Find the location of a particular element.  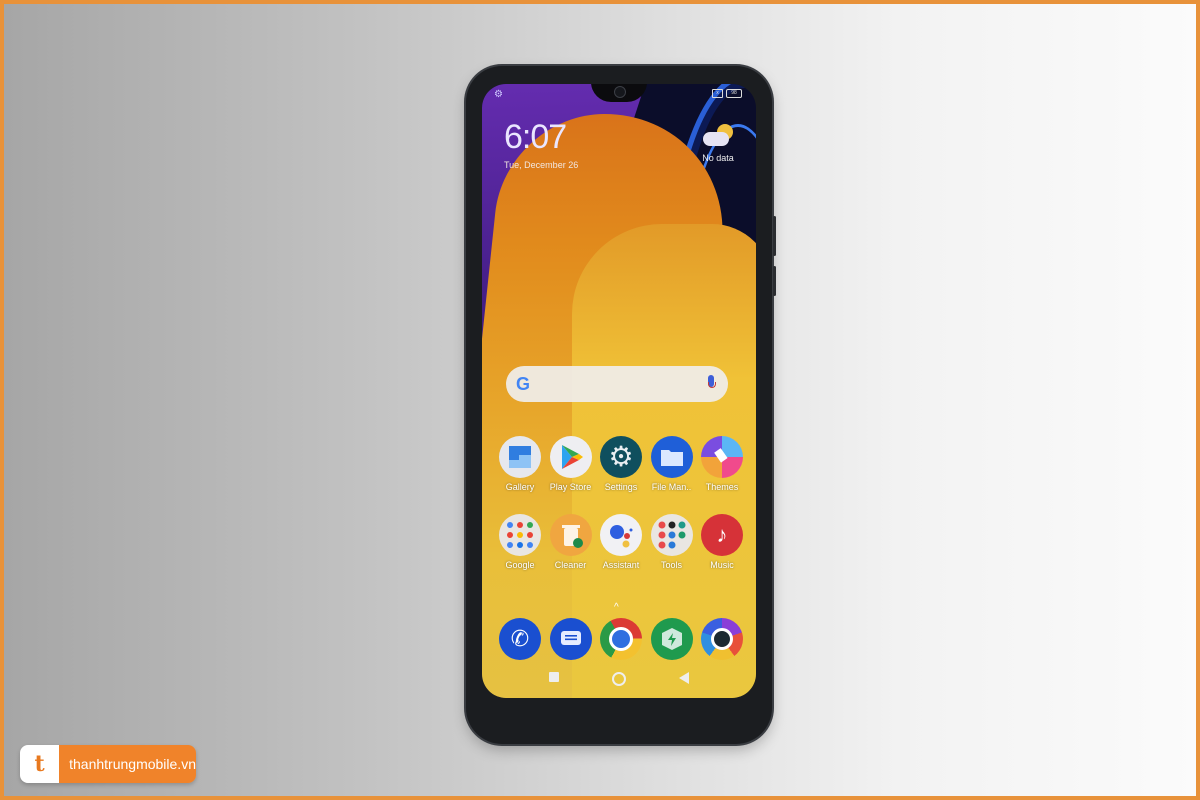

security-icon is located at coordinates (671, 639).